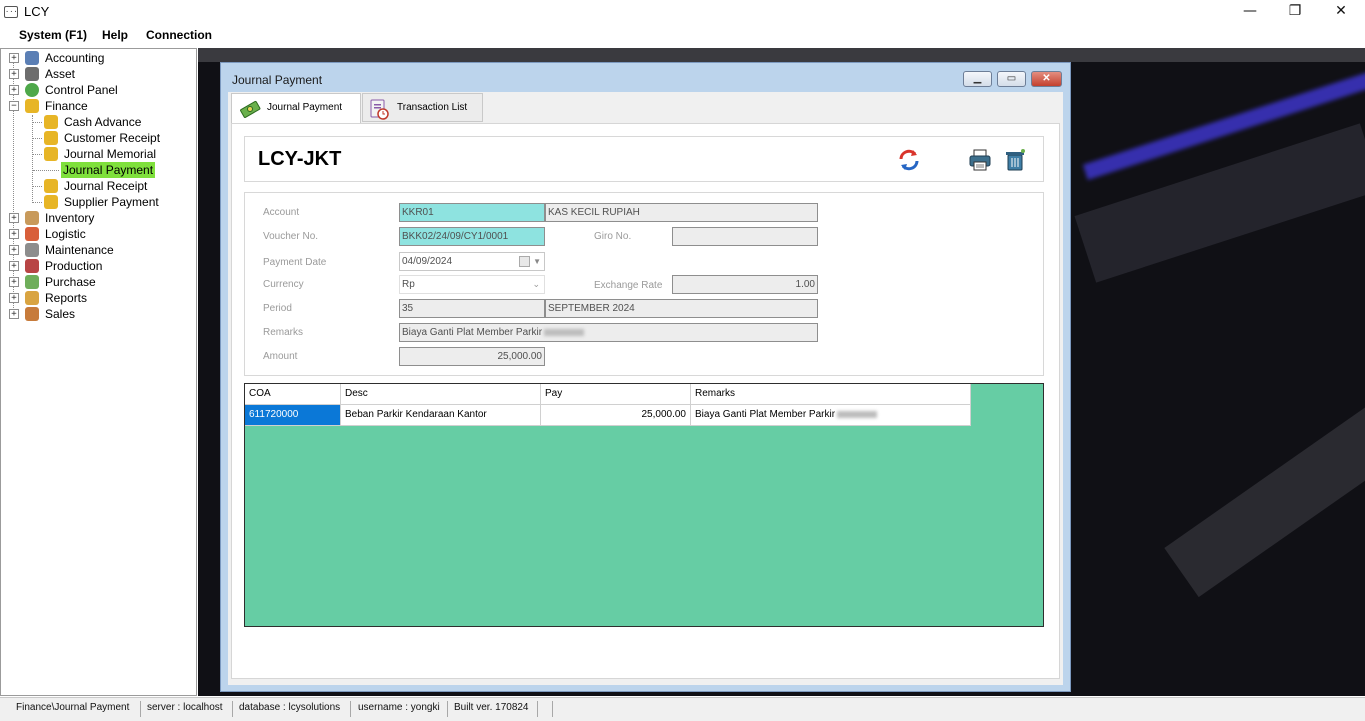  Describe the element at coordinates (296, 108) in the screenshot. I see `tab-journal-payment: Journal Payment` at that location.